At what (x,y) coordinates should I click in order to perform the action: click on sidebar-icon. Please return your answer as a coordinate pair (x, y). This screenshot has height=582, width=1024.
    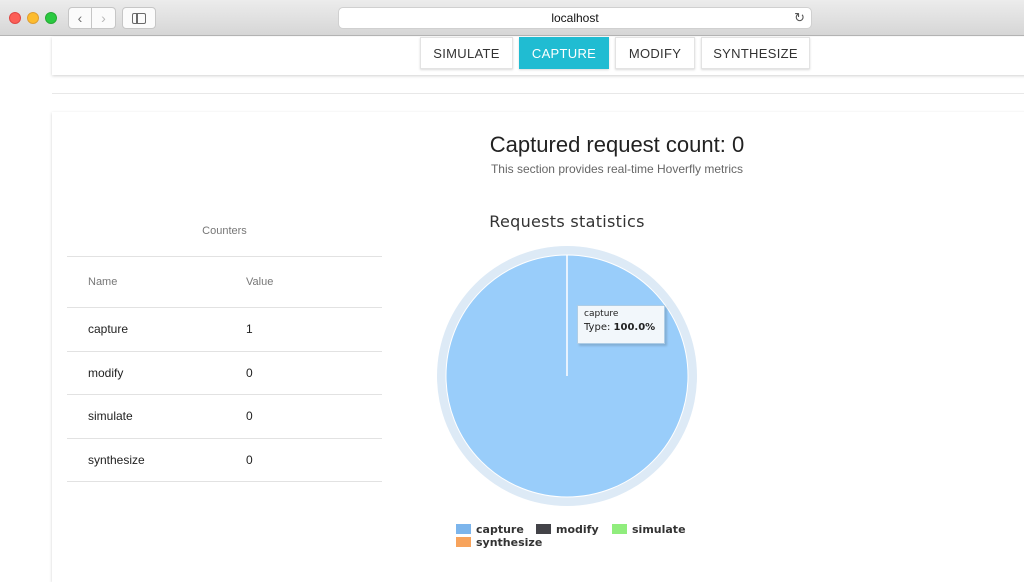
    Looking at the image, I should click on (139, 18).